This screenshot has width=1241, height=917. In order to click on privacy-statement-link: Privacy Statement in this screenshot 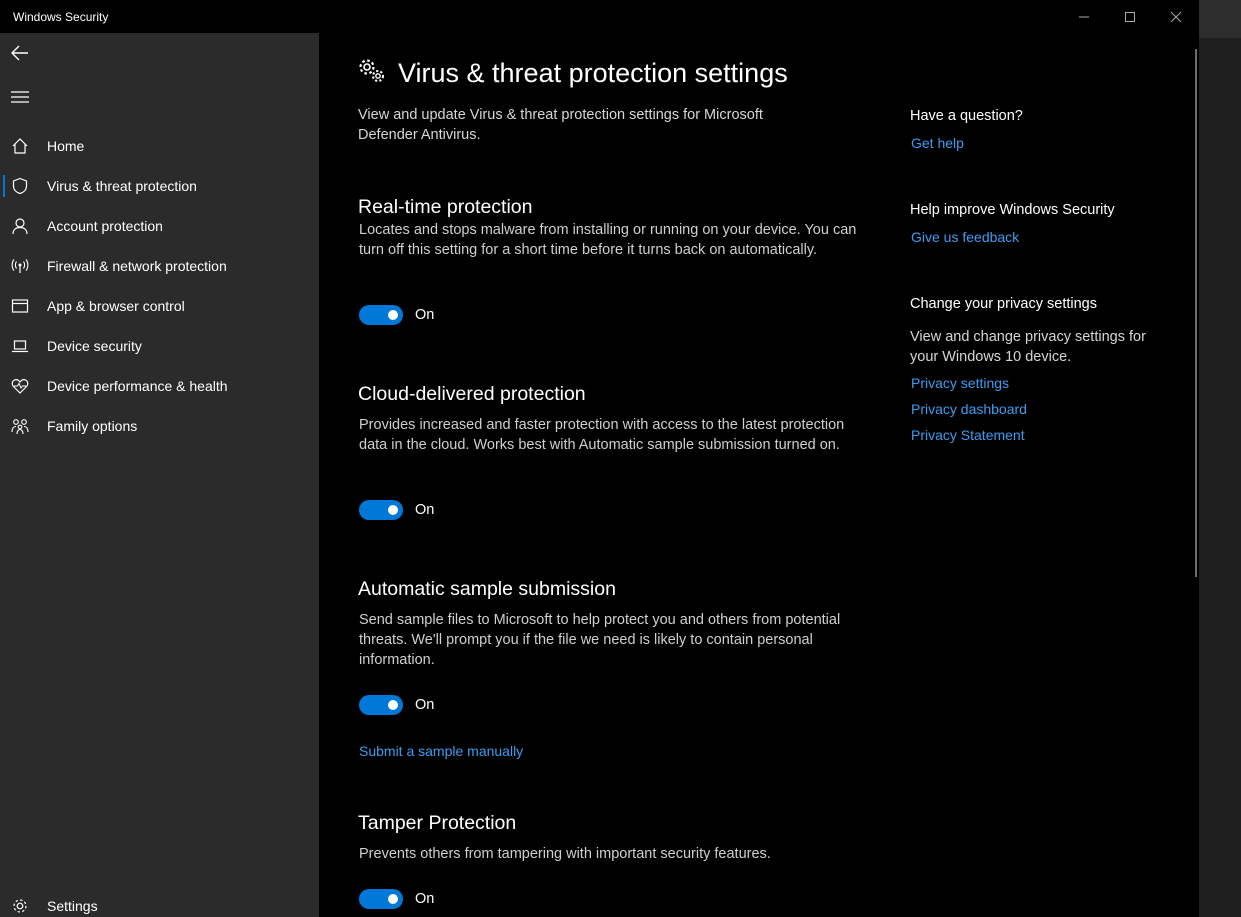, I will do `click(968, 435)`.